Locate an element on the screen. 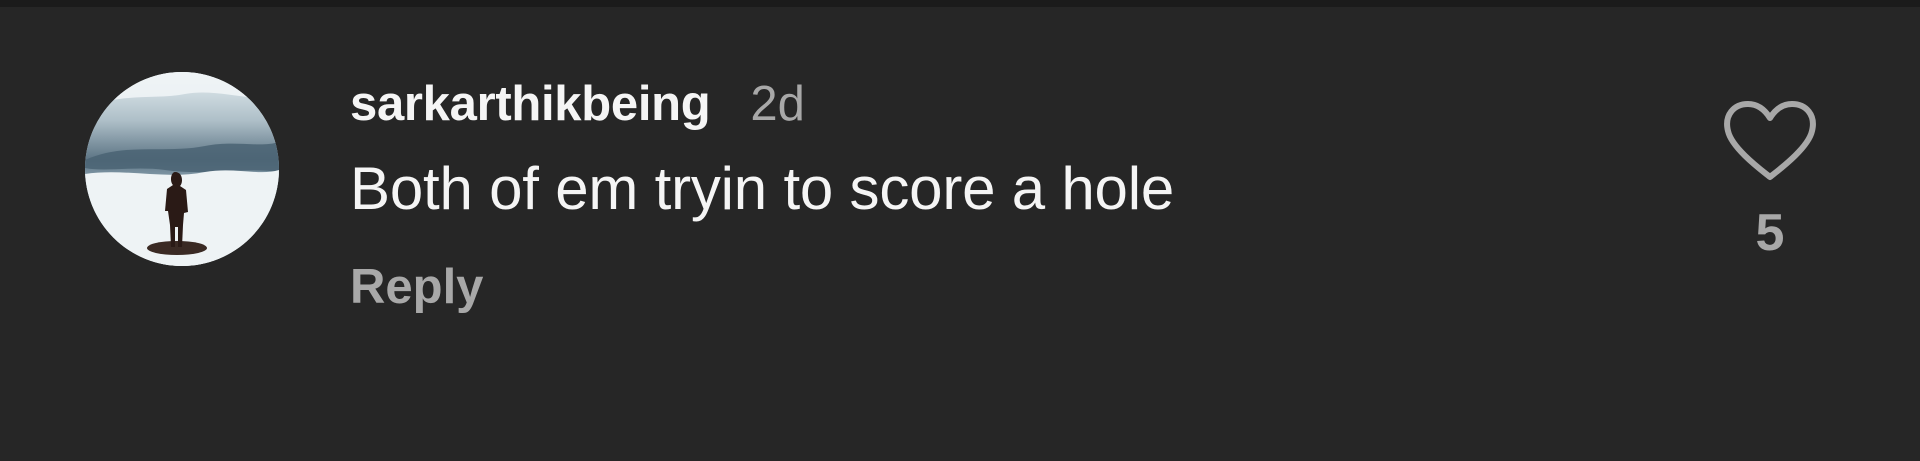 The height and width of the screenshot is (461, 1920). avatar-photo is located at coordinates (182, 169).